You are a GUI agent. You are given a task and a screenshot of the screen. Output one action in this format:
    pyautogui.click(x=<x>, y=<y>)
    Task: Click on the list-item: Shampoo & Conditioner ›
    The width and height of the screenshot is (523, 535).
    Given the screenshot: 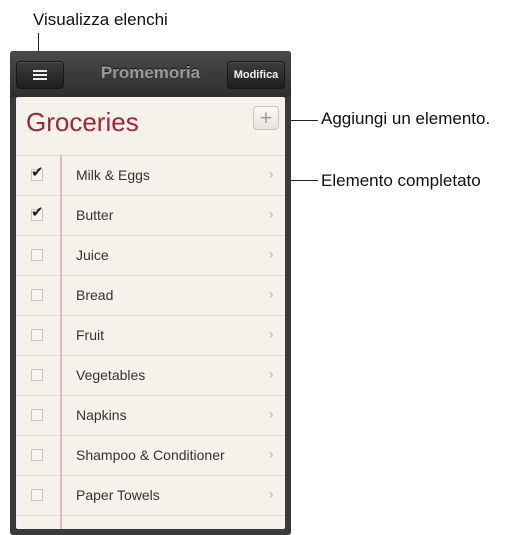 What is the action you would take?
    pyautogui.click(x=150, y=455)
    